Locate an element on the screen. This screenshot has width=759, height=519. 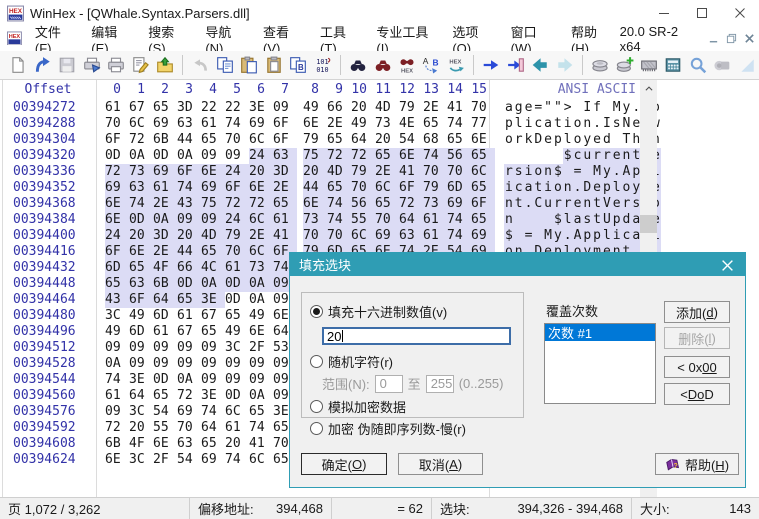
ascii-char-cell: n is located at coordinates (509, 220).